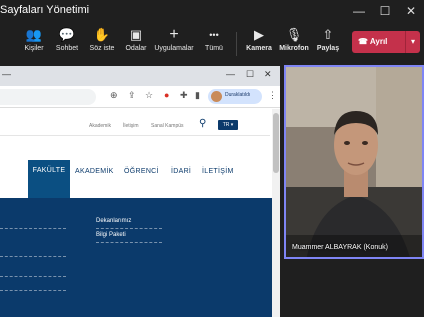 Image resolution: width=424 pixels, height=317 pixels. I want to click on language-label: TR, so click(226, 125).